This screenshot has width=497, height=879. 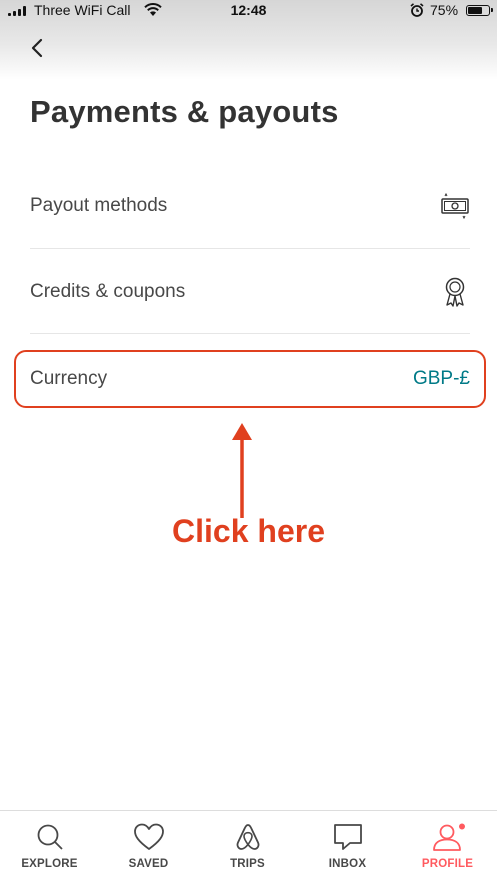 What do you see at coordinates (417, 10) in the screenshot?
I see `alarm-icon` at bounding box center [417, 10].